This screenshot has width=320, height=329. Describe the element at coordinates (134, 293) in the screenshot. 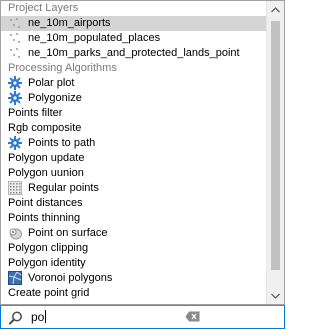

I see `algorithm-item-create-point-grid: Create point grid` at that location.